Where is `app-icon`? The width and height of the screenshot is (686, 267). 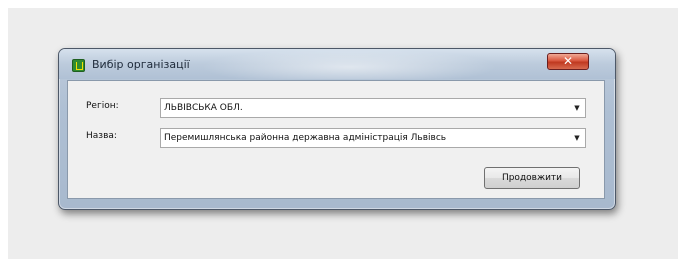
app-icon is located at coordinates (78, 65).